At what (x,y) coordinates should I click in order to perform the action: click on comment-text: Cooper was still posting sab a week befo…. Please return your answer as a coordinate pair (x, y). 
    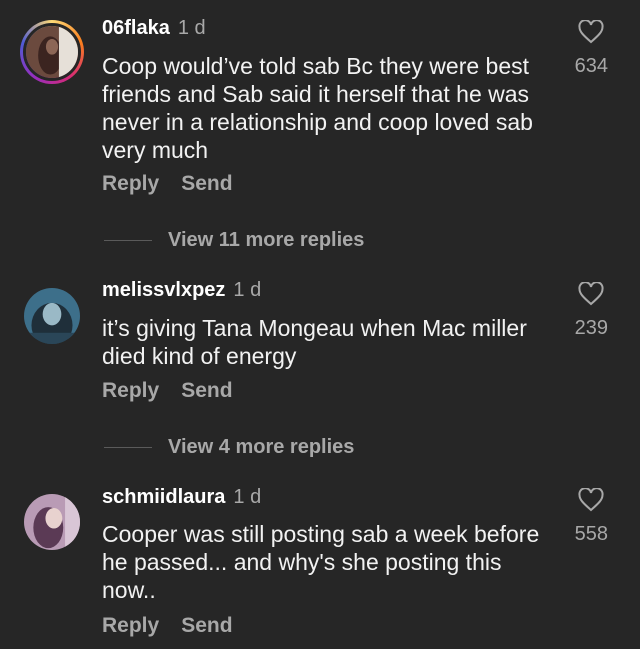
    Looking at the image, I should click on (321, 562).